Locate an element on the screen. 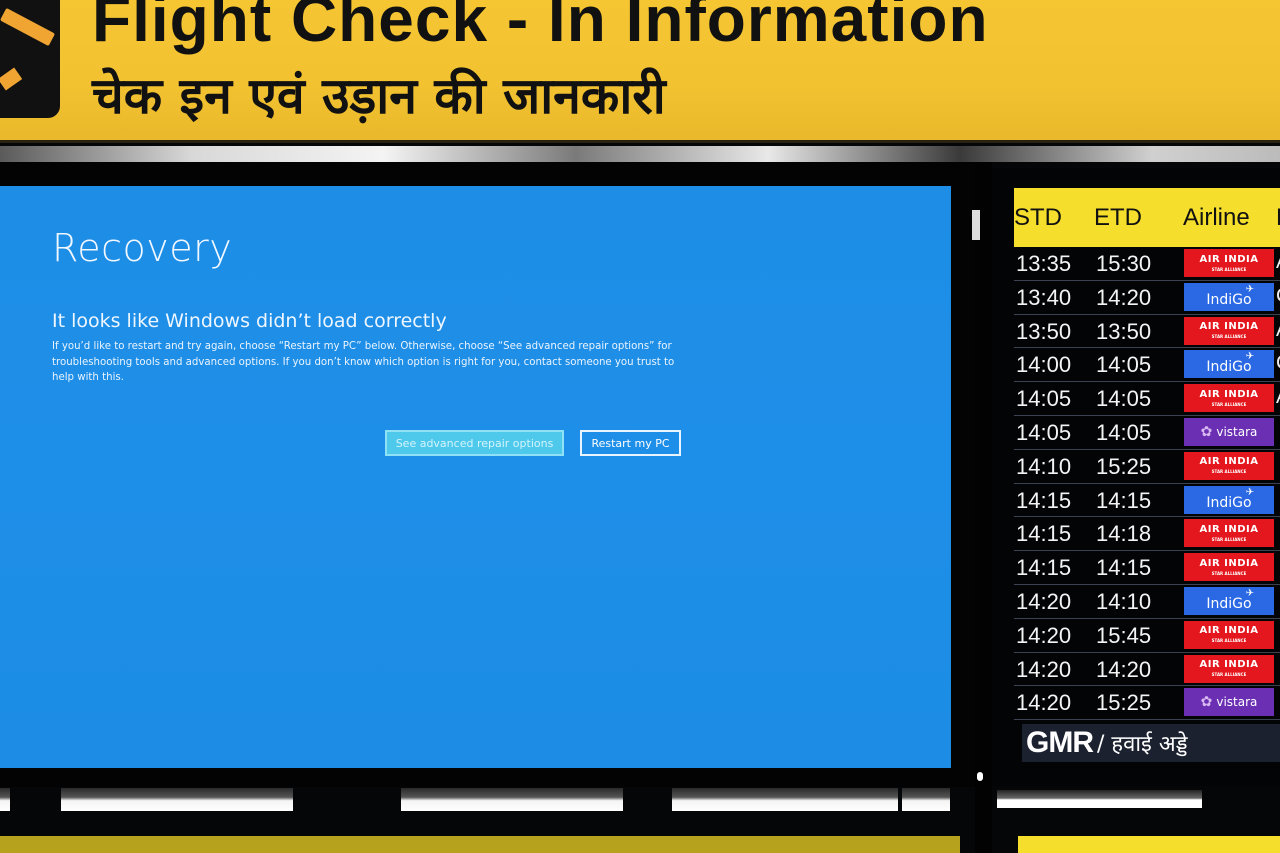  gmr-hindi-text: / हवाई अड्डे is located at coordinates (1142, 744).